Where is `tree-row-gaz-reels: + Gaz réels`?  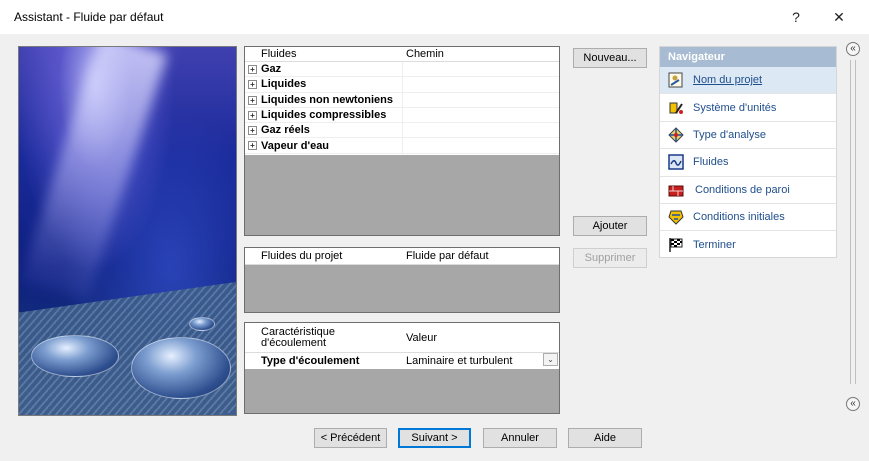 tree-row-gaz-reels: + Gaz réels is located at coordinates (402, 131).